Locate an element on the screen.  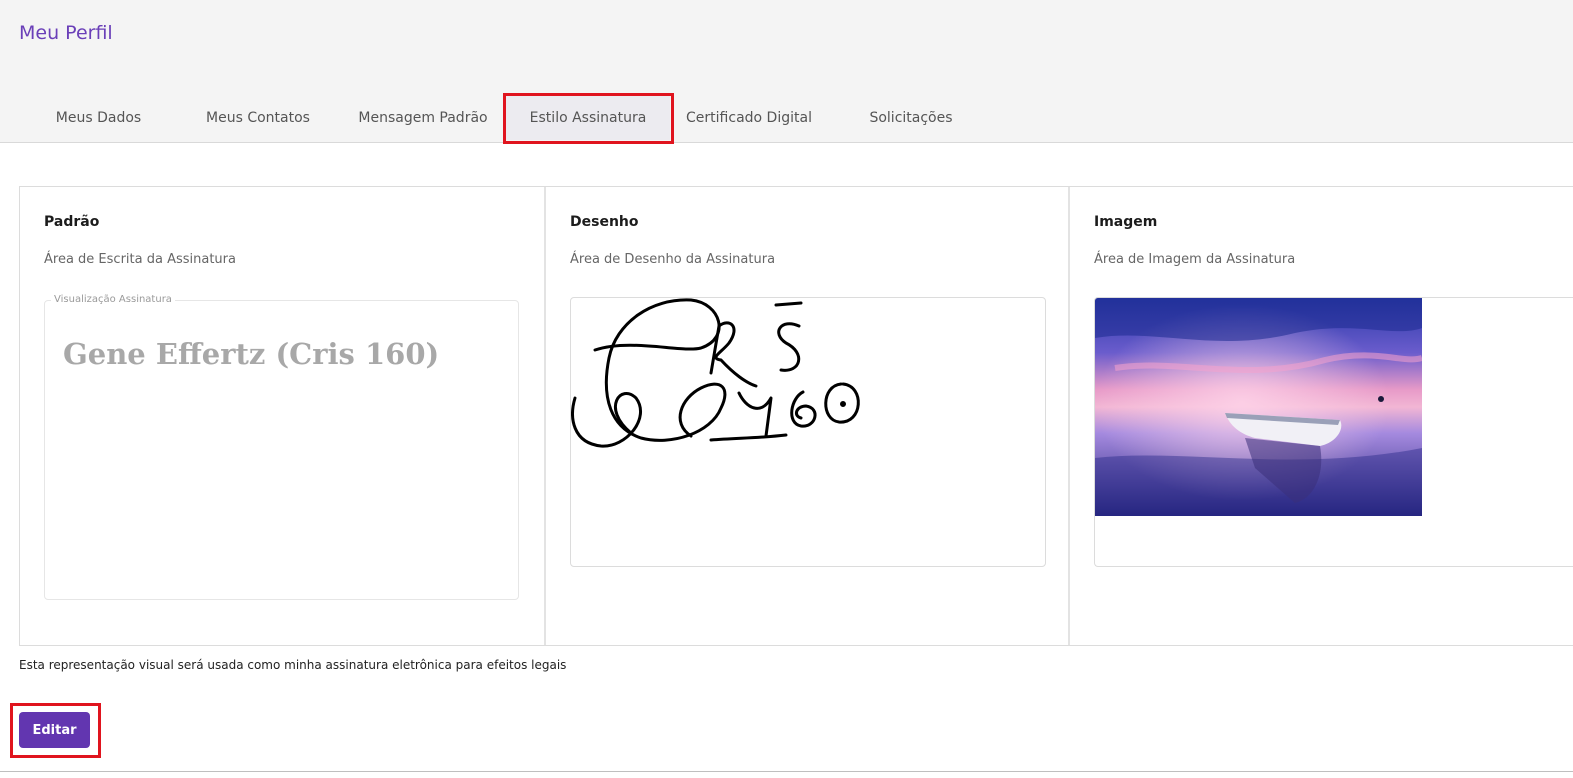
tab-meus-dados: Meus Dados is located at coordinates (98, 118).